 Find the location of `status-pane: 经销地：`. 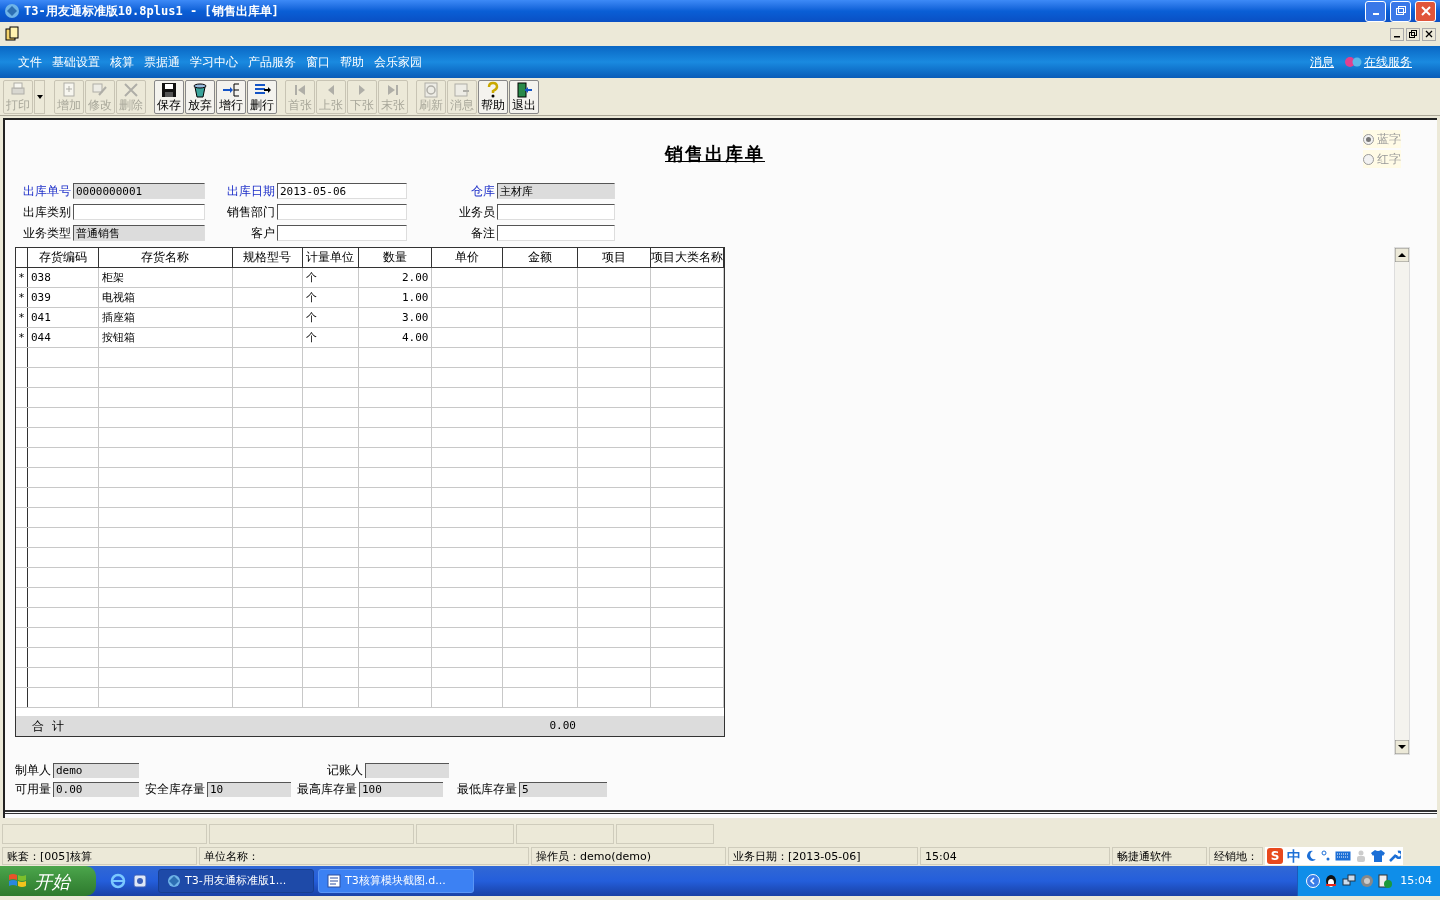

status-pane: 经销地： is located at coordinates (1236, 856).